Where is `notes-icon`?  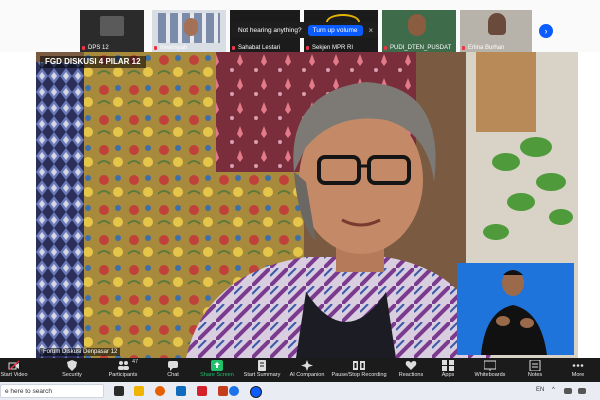 notes-icon is located at coordinates (535, 365).